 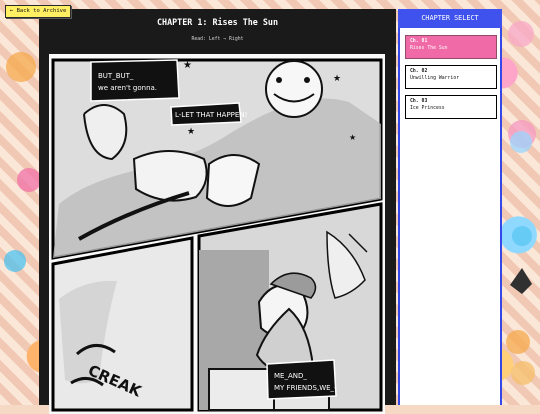 What do you see at coordinates (217, 22) in the screenshot?
I see `chapter-title: CHAPTER 1: Rises The Sun` at bounding box center [217, 22].